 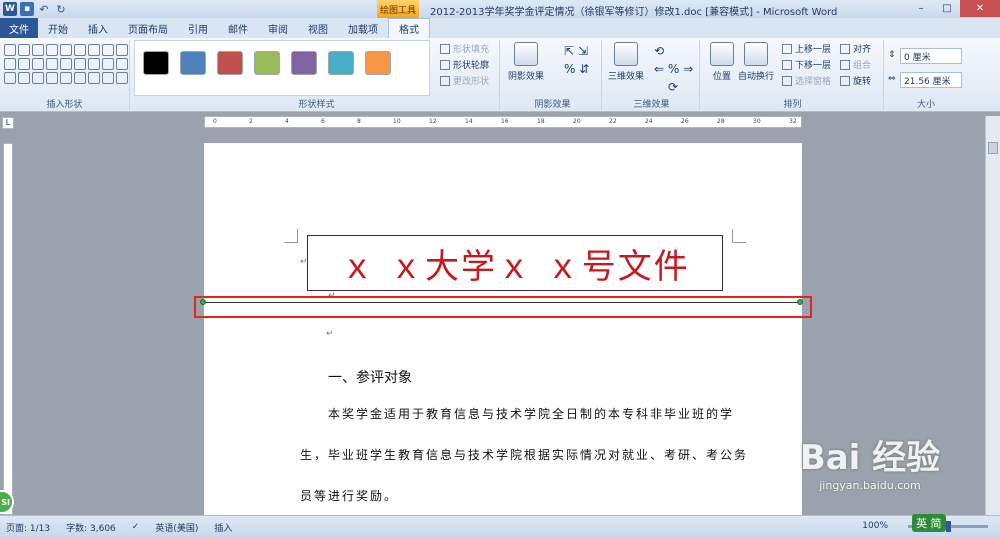 What do you see at coordinates (659, 51) in the screenshot?
I see `tilt-icon: ⟲` at bounding box center [659, 51].